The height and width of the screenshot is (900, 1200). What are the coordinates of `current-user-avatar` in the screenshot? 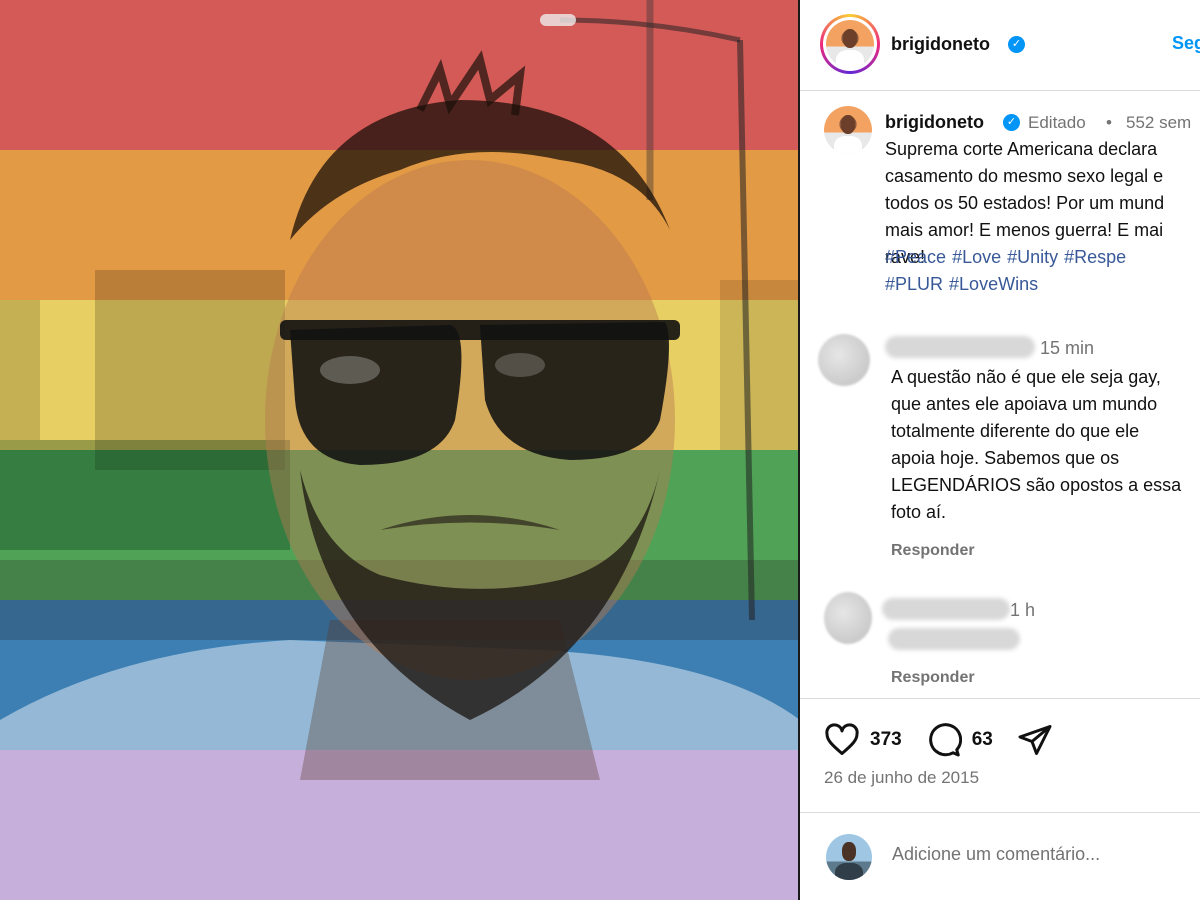 It's located at (849, 857).